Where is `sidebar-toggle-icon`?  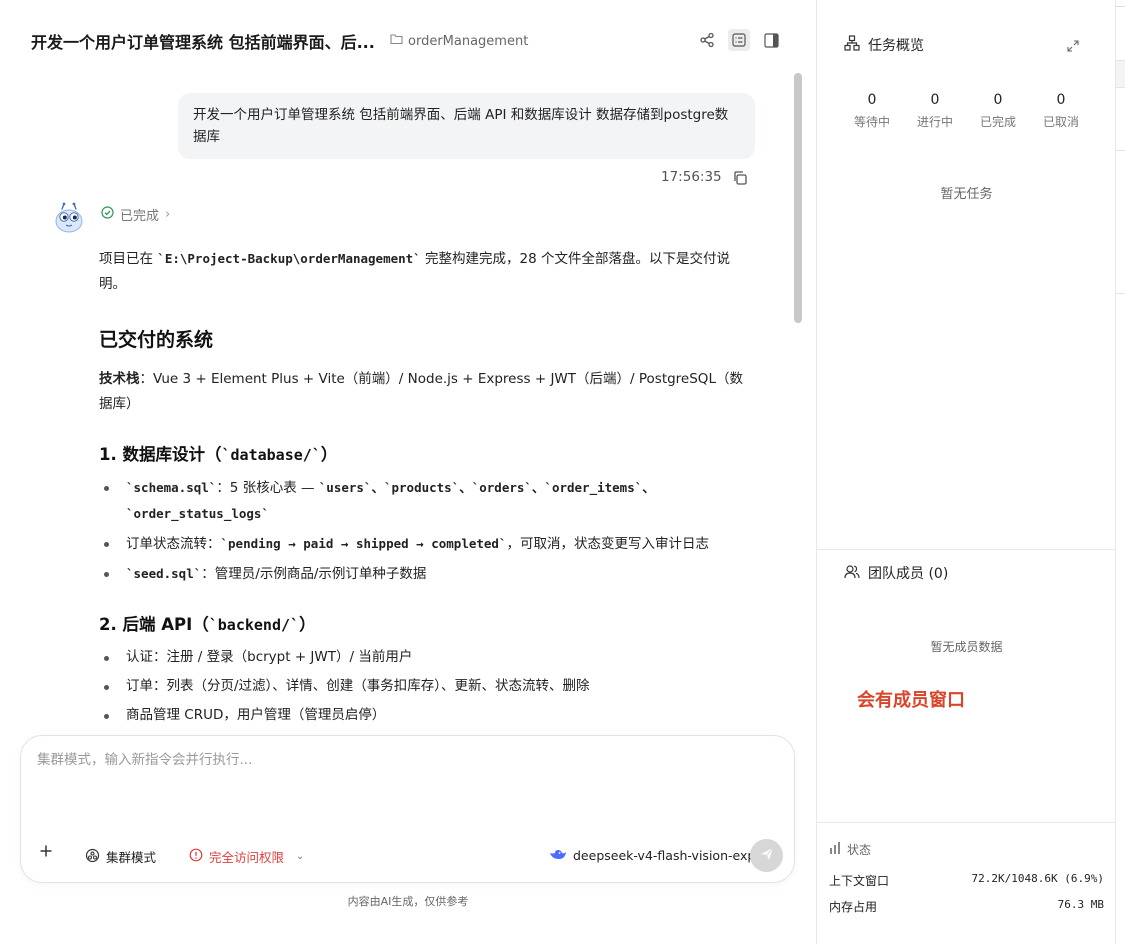
sidebar-toggle-icon is located at coordinates (771, 40).